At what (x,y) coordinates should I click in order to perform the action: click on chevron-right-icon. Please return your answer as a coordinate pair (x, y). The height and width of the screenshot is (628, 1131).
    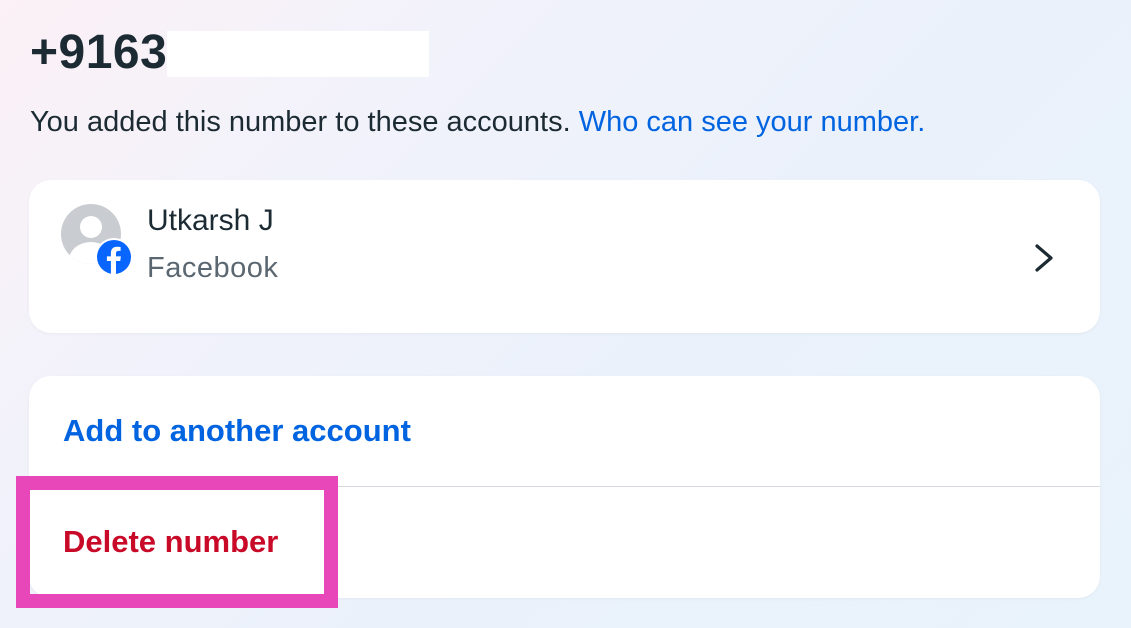
    Looking at the image, I should click on (1044, 258).